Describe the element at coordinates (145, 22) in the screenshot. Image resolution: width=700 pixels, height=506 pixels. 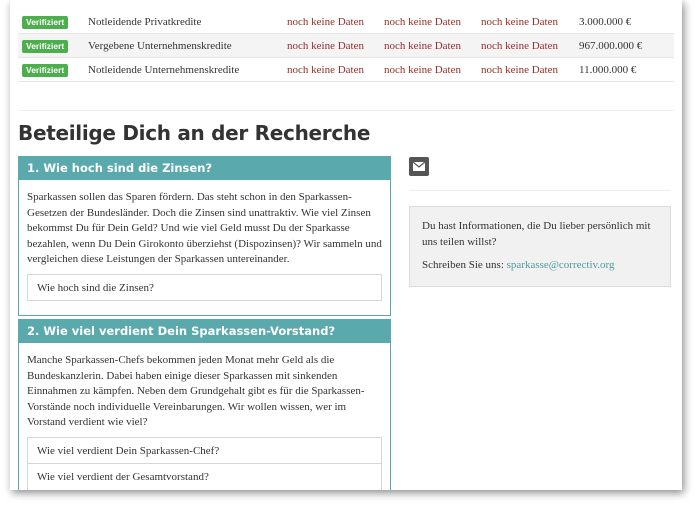
I see `row-name: Notleidende Privatkredite` at that location.